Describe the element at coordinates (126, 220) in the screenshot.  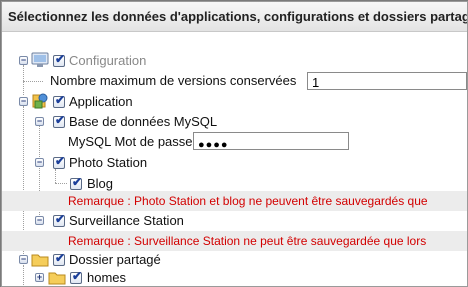
I see `surveillance-station-label: Surveillance Station` at that location.